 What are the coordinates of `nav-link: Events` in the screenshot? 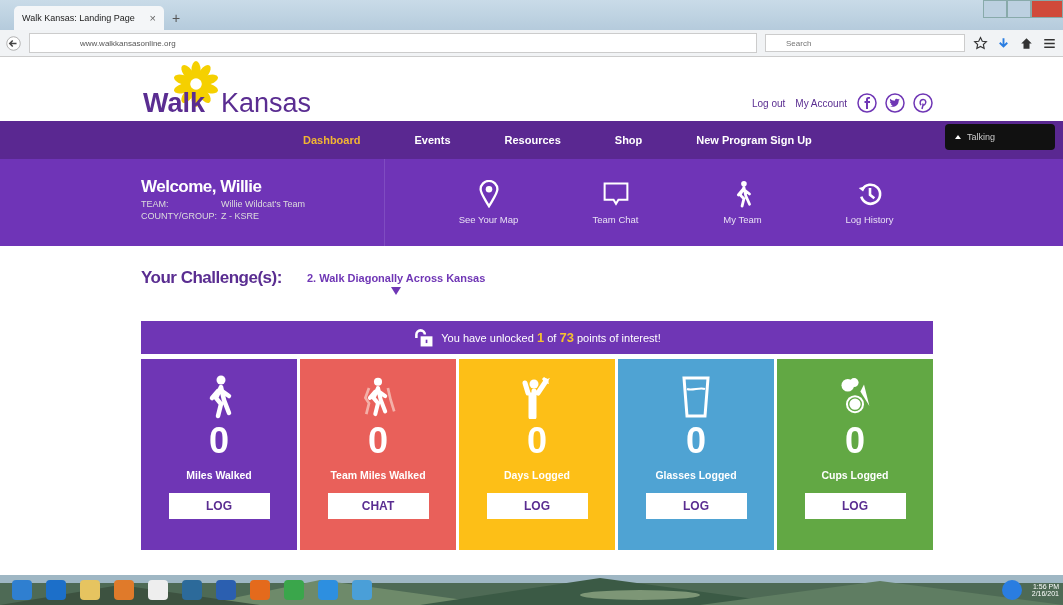 It's located at (432, 140).